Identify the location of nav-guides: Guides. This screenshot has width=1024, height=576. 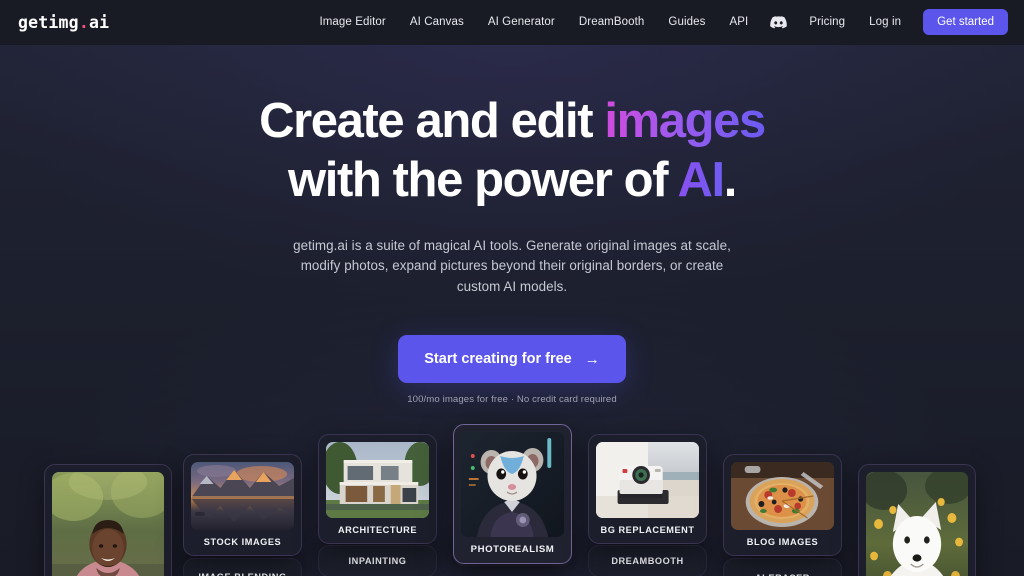
(686, 22).